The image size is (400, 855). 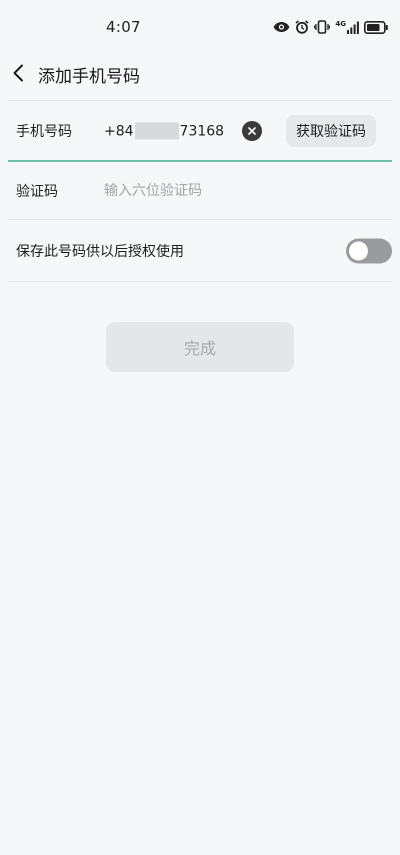 I want to click on close-icon, so click(x=252, y=131).